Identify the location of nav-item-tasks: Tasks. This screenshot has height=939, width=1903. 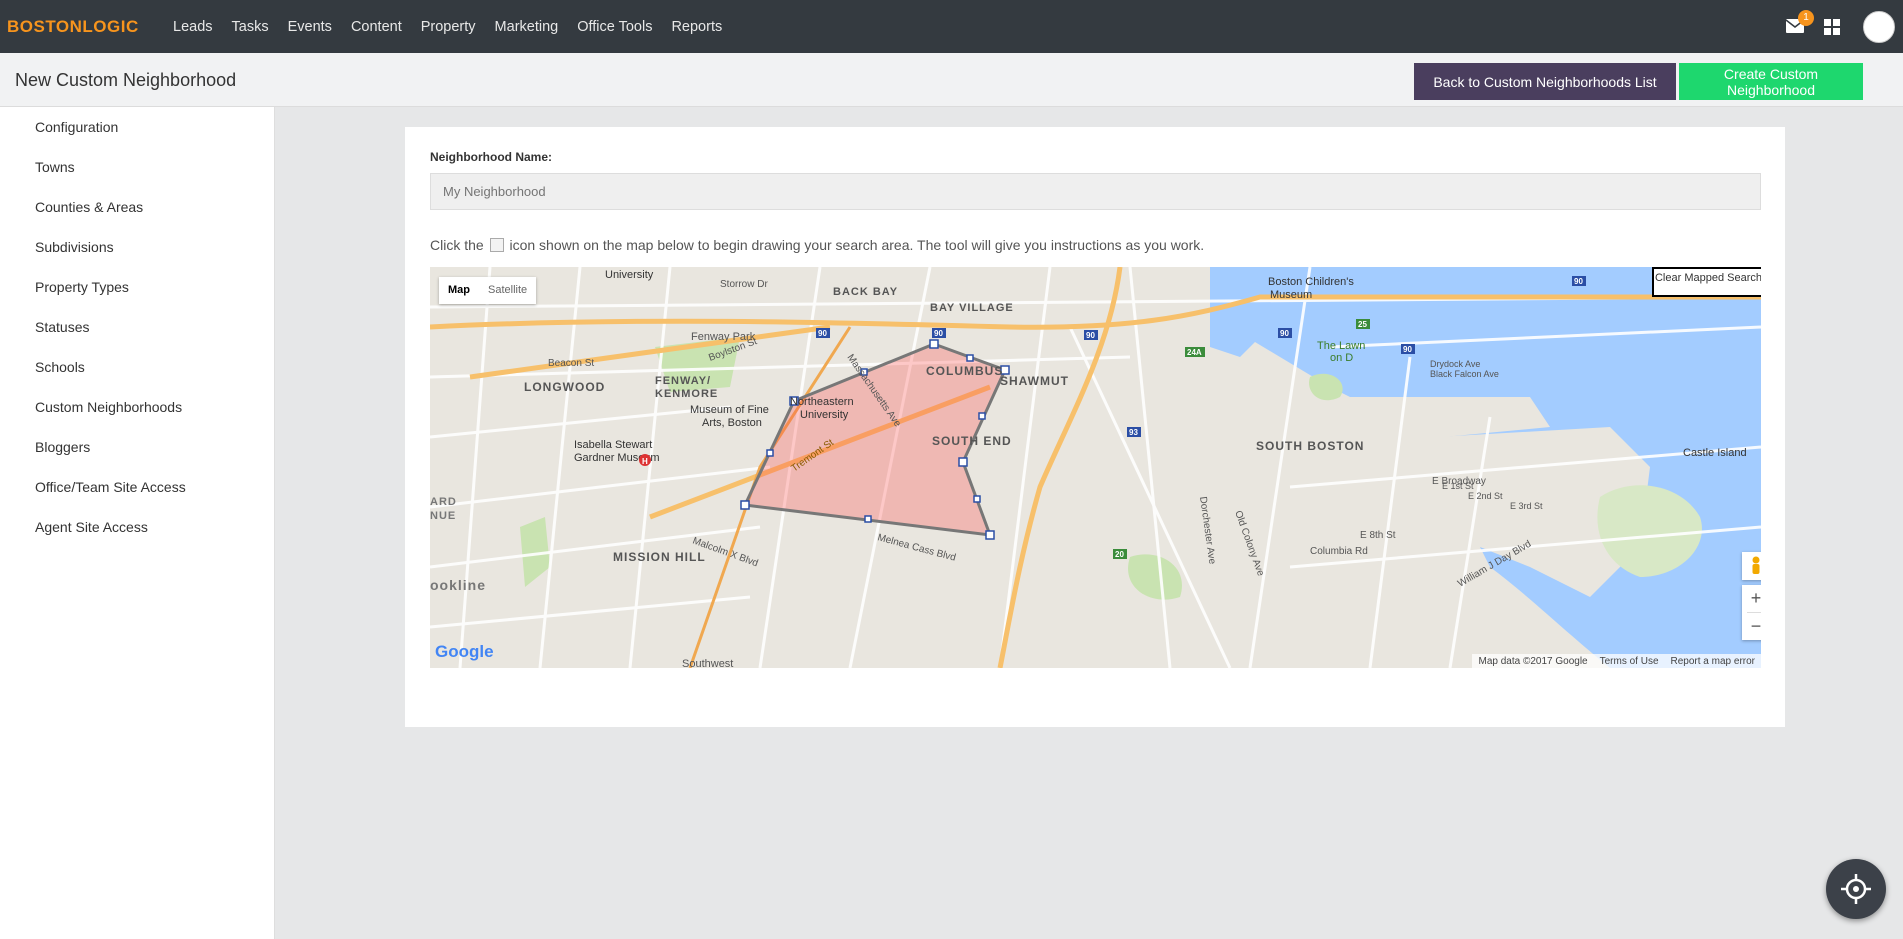
(250, 27).